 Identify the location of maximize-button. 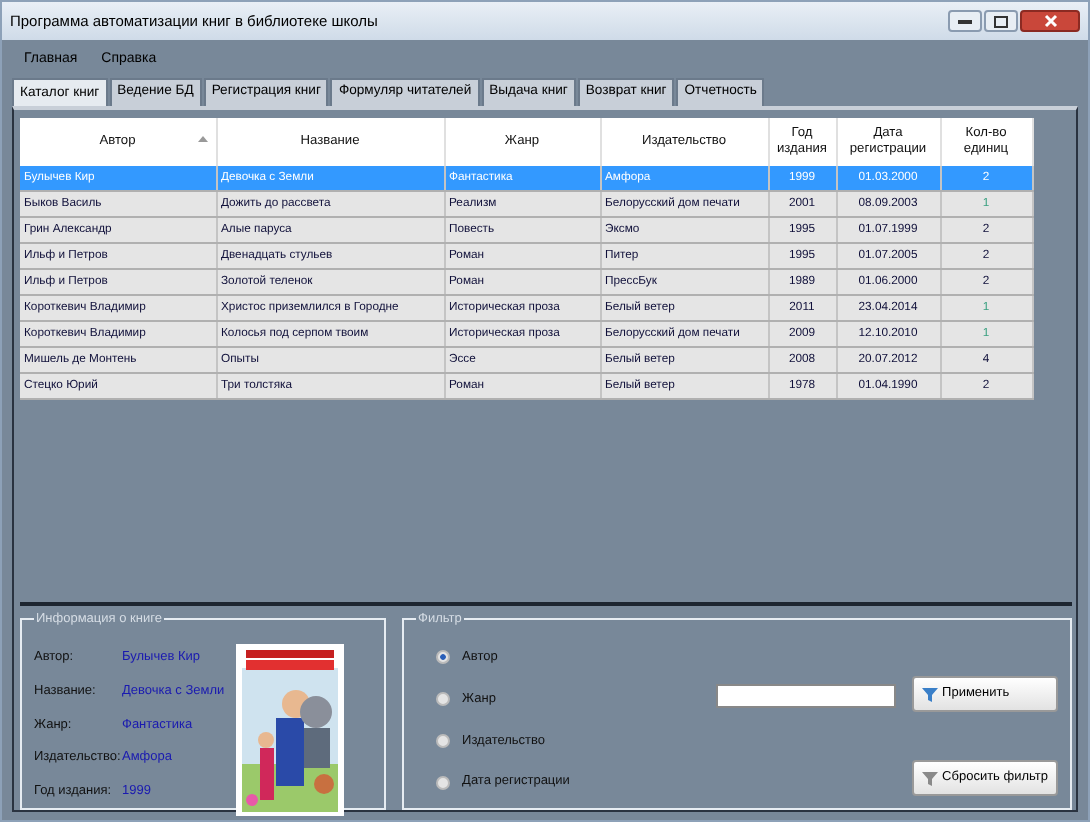
(1001, 21).